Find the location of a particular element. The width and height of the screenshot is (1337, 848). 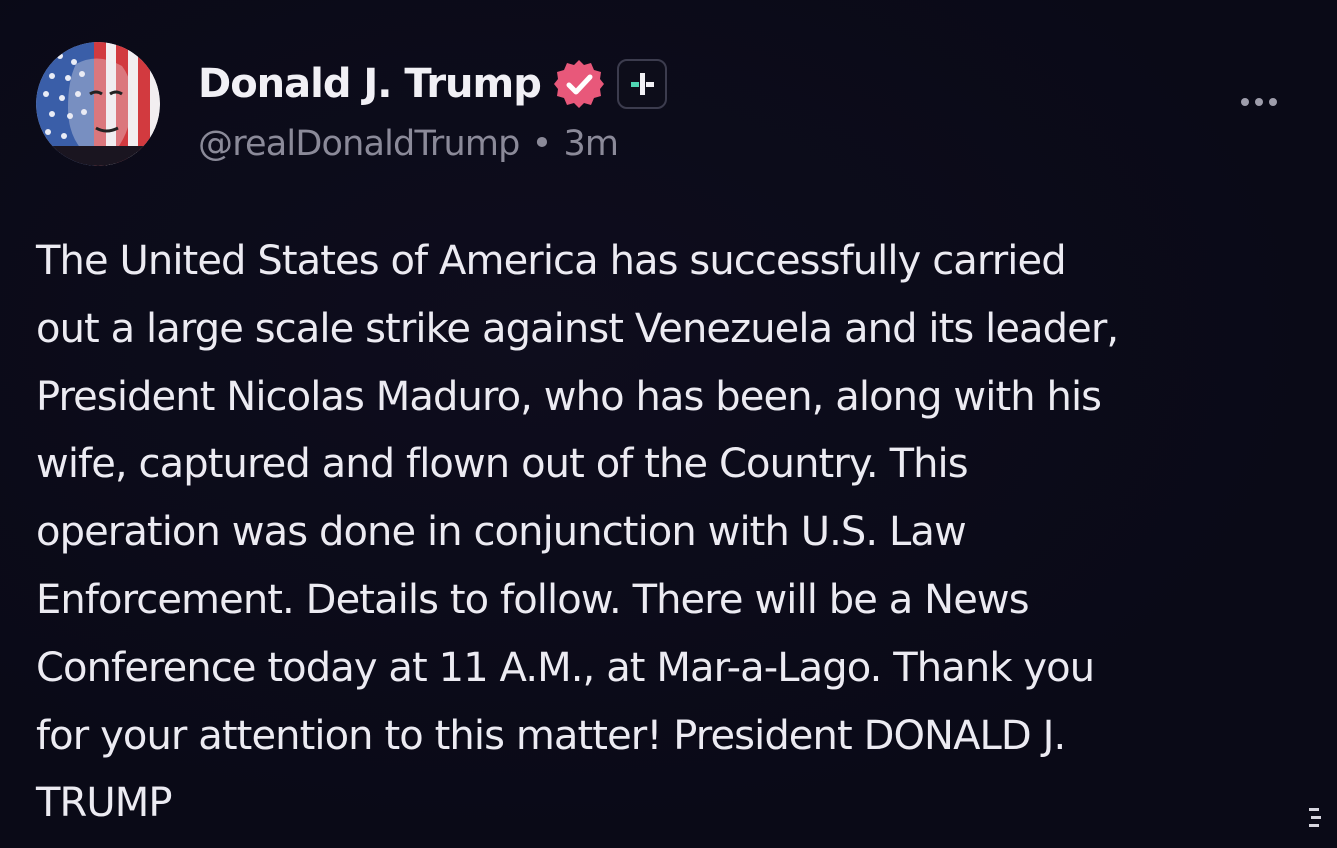

author-avatar is located at coordinates (98, 104).